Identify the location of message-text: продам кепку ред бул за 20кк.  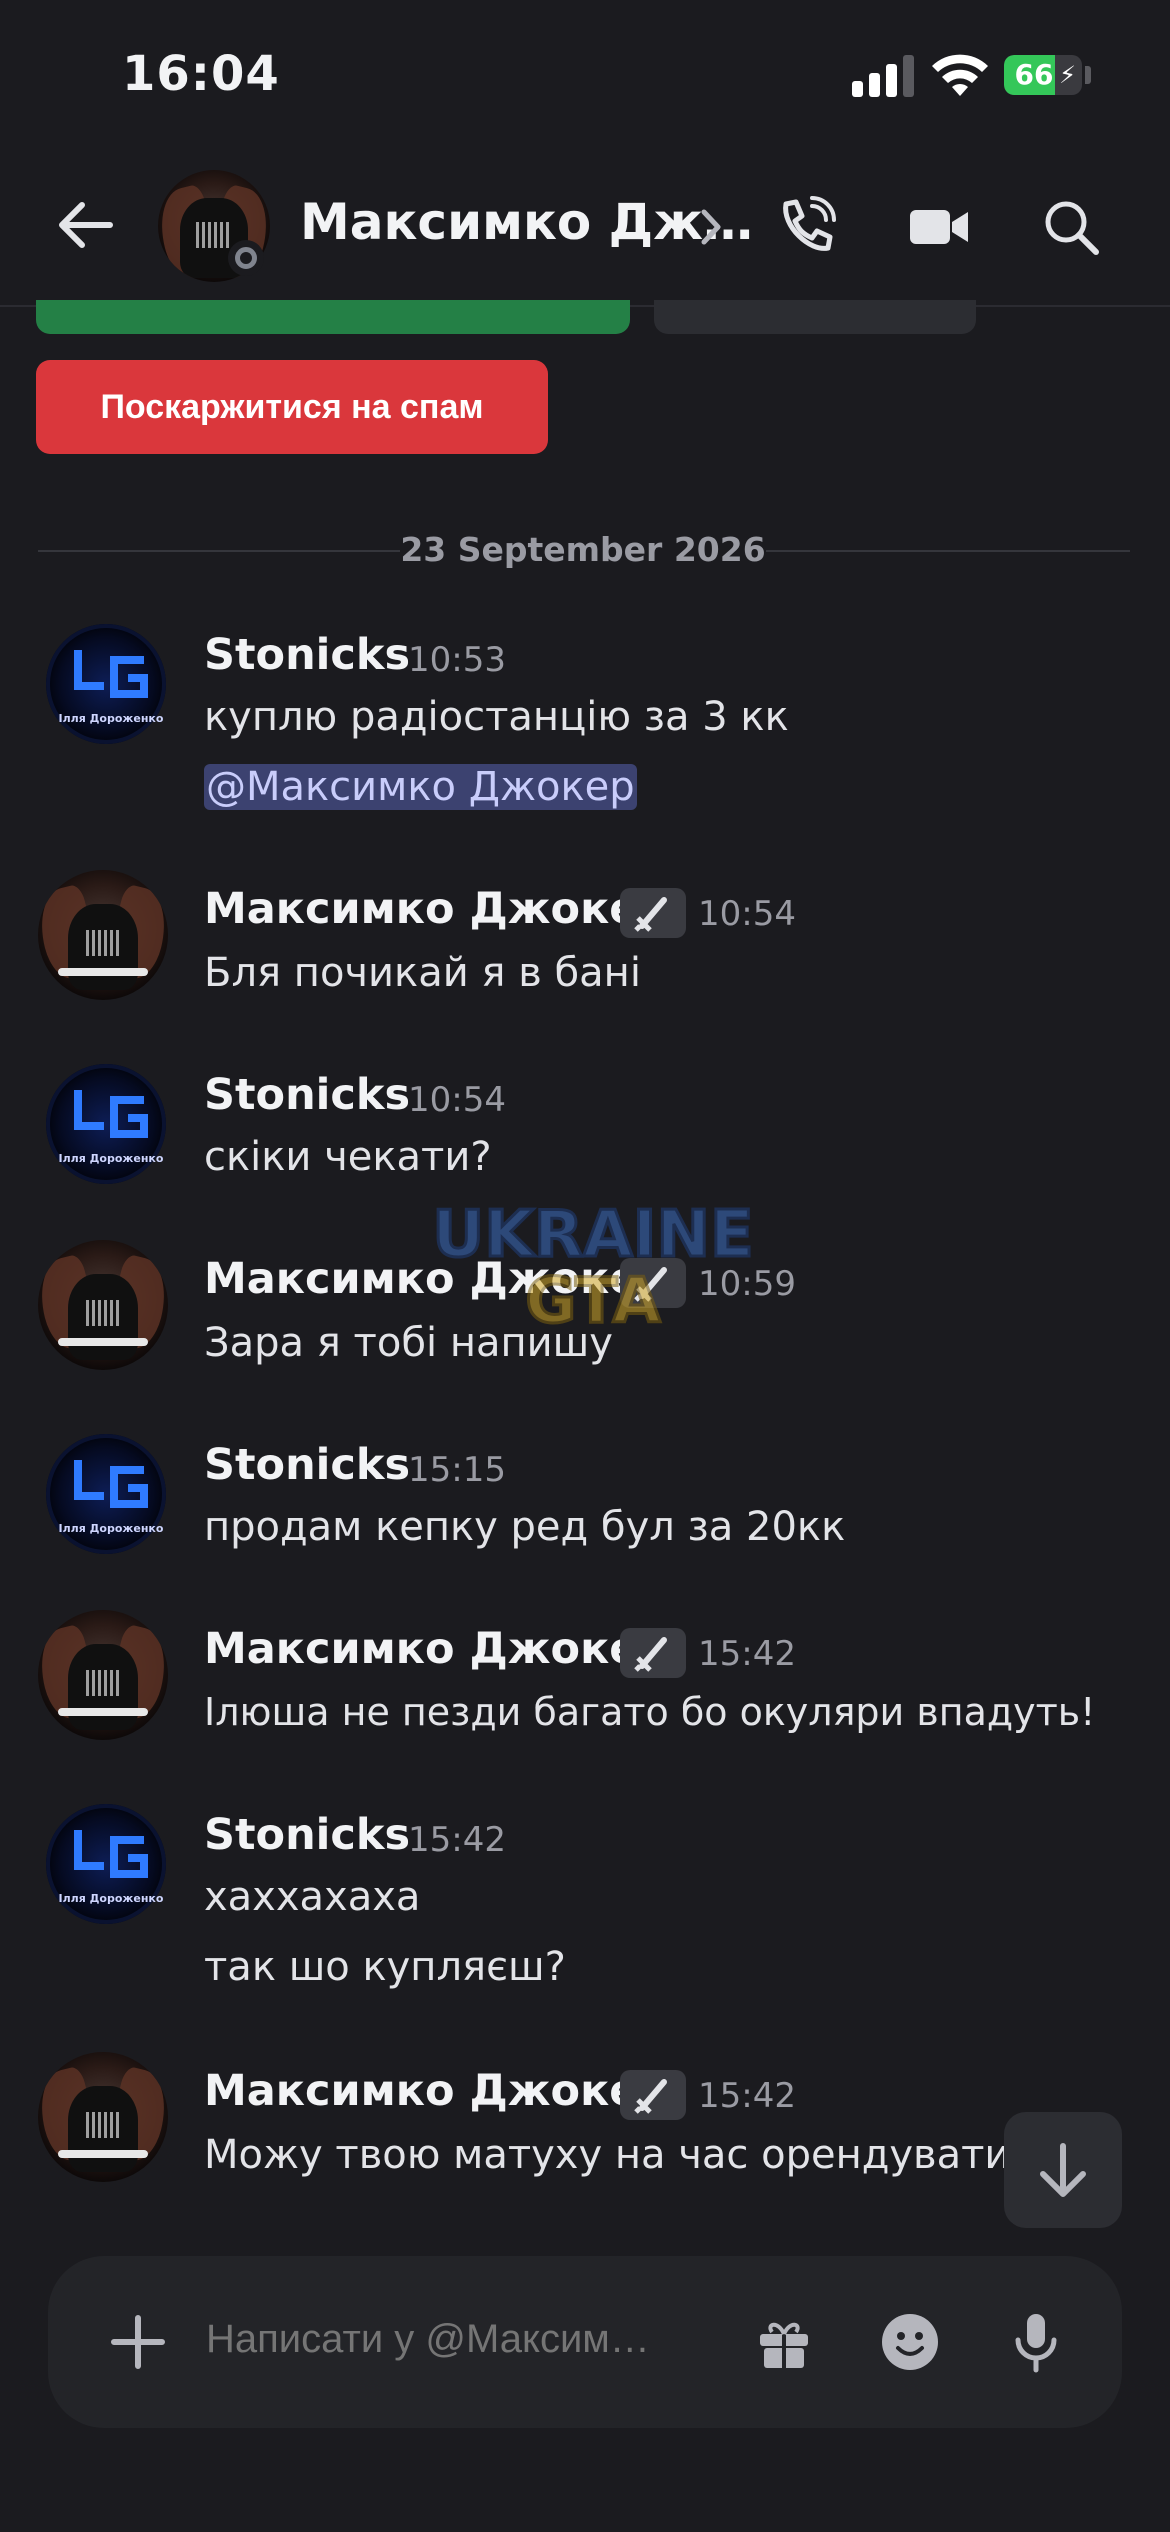
(525, 1527).